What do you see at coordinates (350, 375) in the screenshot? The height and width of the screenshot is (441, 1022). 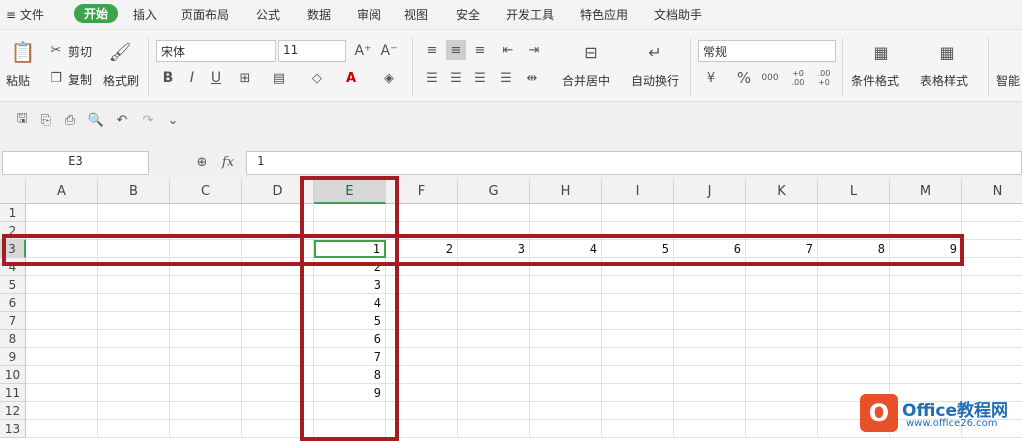 I see `cell-E10: 8` at bounding box center [350, 375].